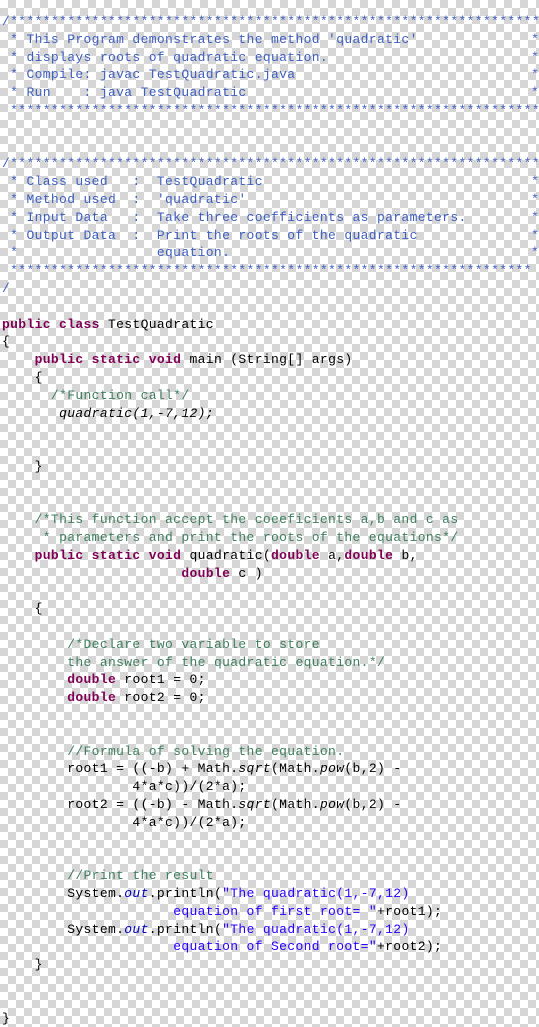  What do you see at coordinates (226, 555) in the screenshot?
I see `method-name: quadratic(` at bounding box center [226, 555].